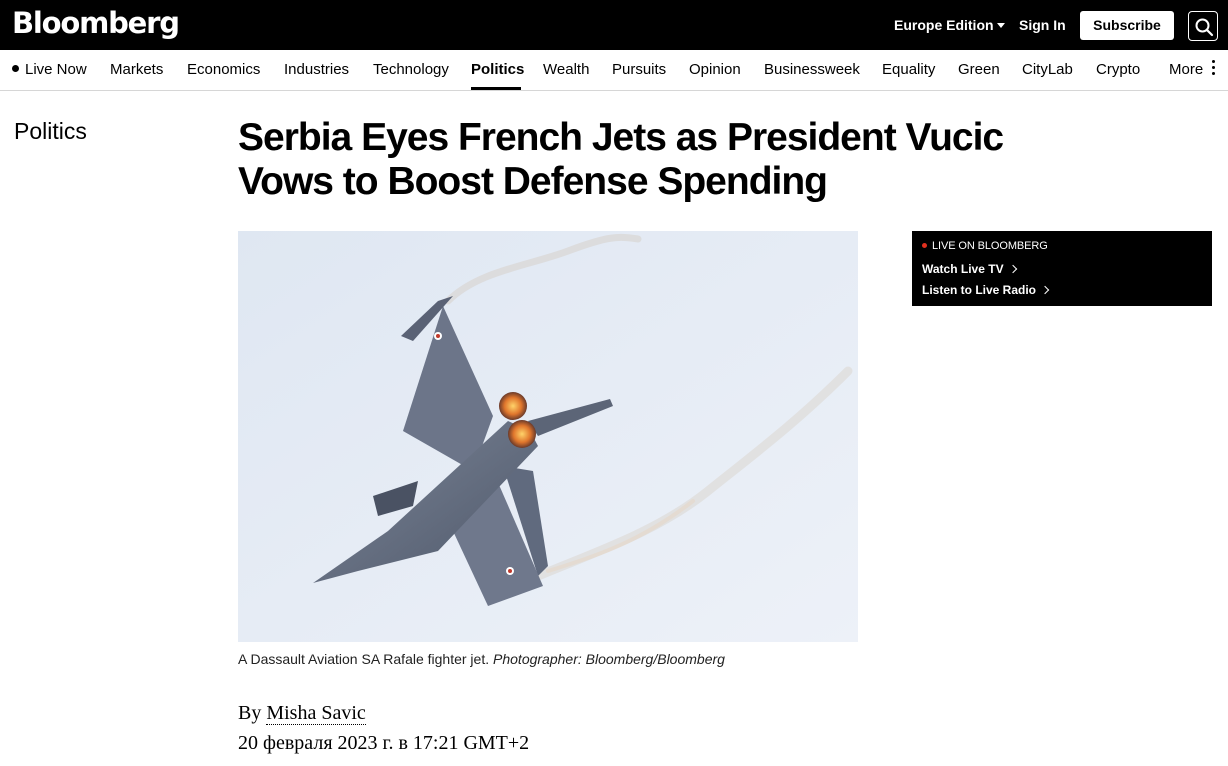 Image resolution: width=1228 pixels, height=766 pixels. What do you see at coordinates (56, 69) in the screenshot?
I see `nav-label: Live Now` at bounding box center [56, 69].